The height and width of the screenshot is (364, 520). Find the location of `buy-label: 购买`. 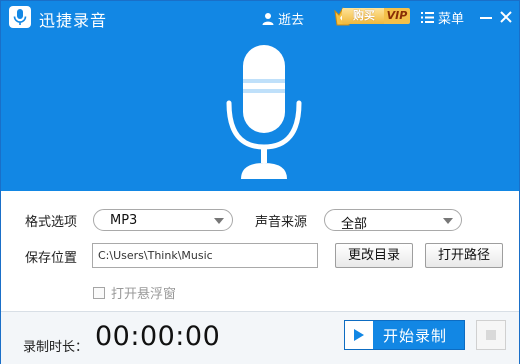

buy-label: 购买 is located at coordinates (364, 16).